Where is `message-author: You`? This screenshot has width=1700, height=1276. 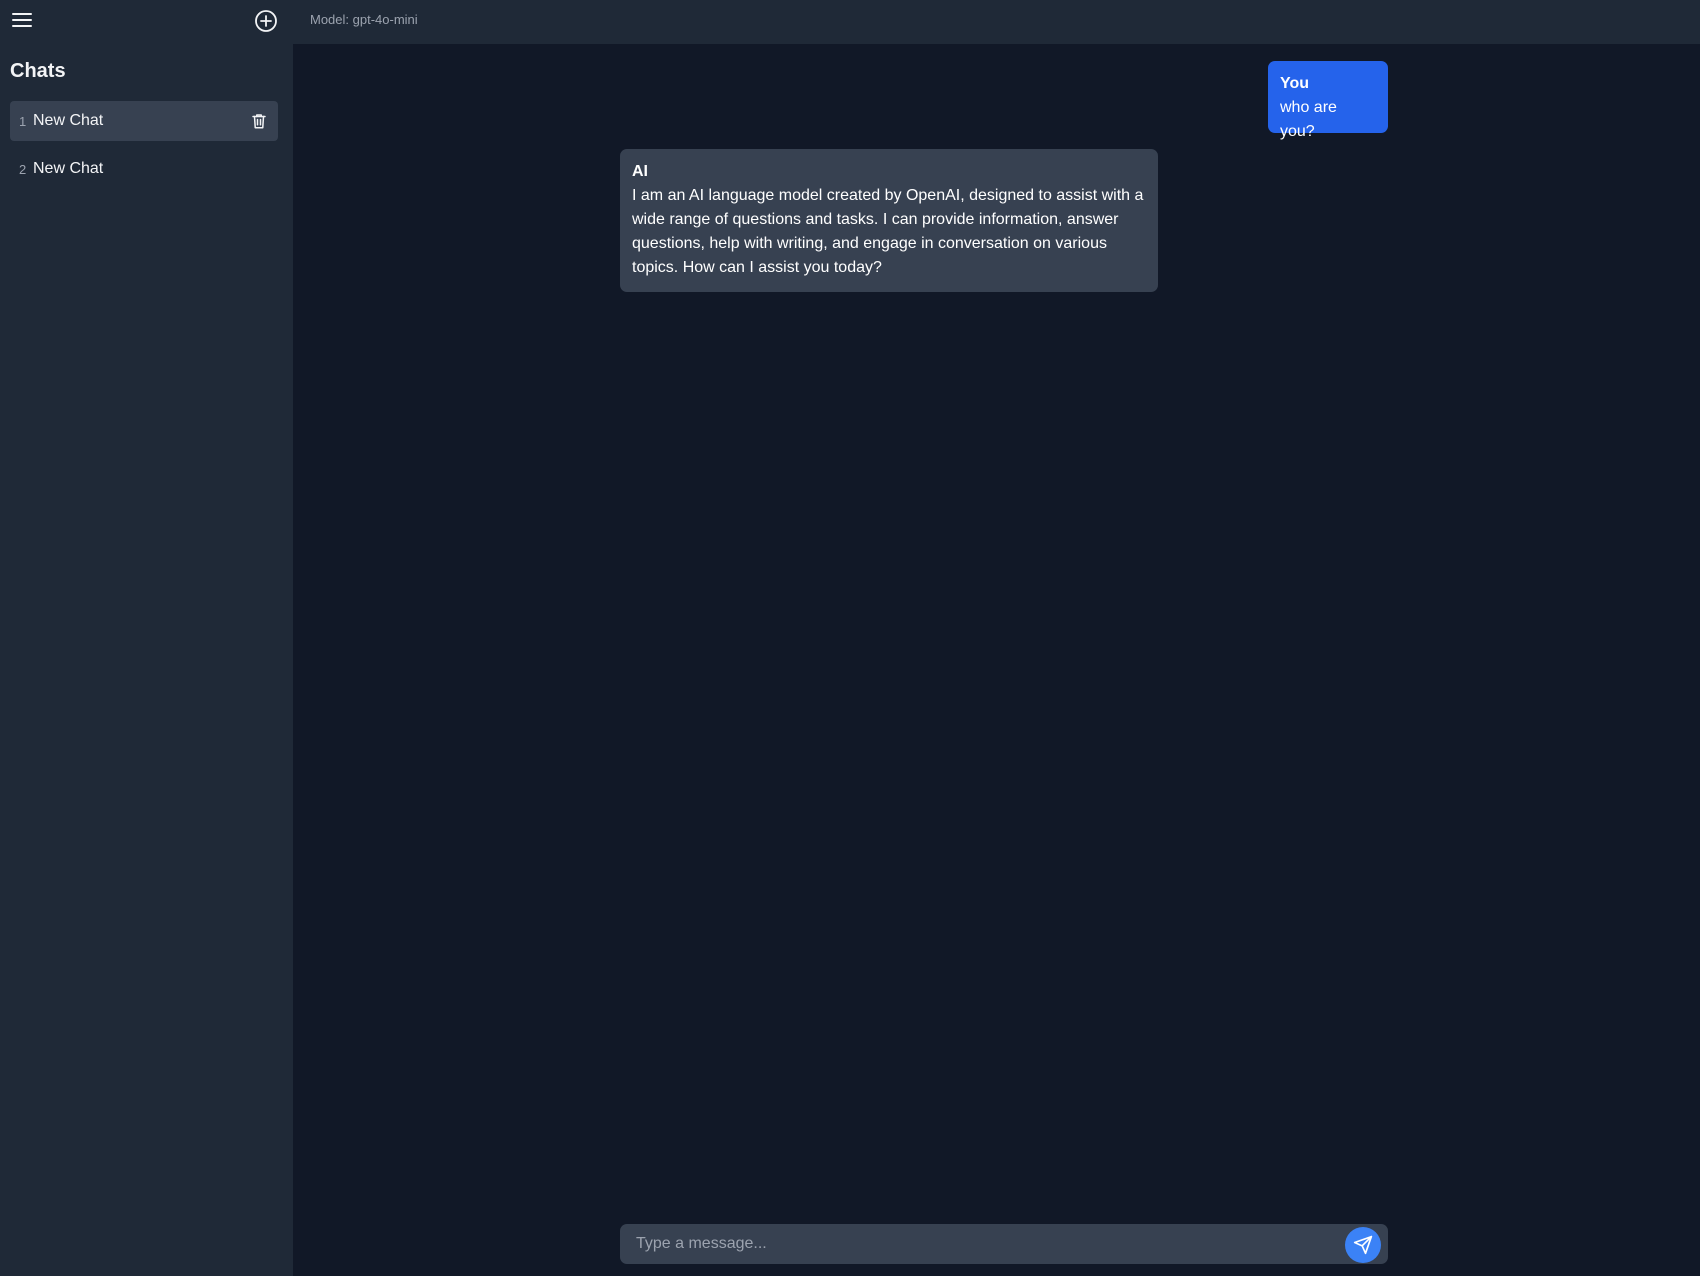
message-author: You is located at coordinates (1295, 83).